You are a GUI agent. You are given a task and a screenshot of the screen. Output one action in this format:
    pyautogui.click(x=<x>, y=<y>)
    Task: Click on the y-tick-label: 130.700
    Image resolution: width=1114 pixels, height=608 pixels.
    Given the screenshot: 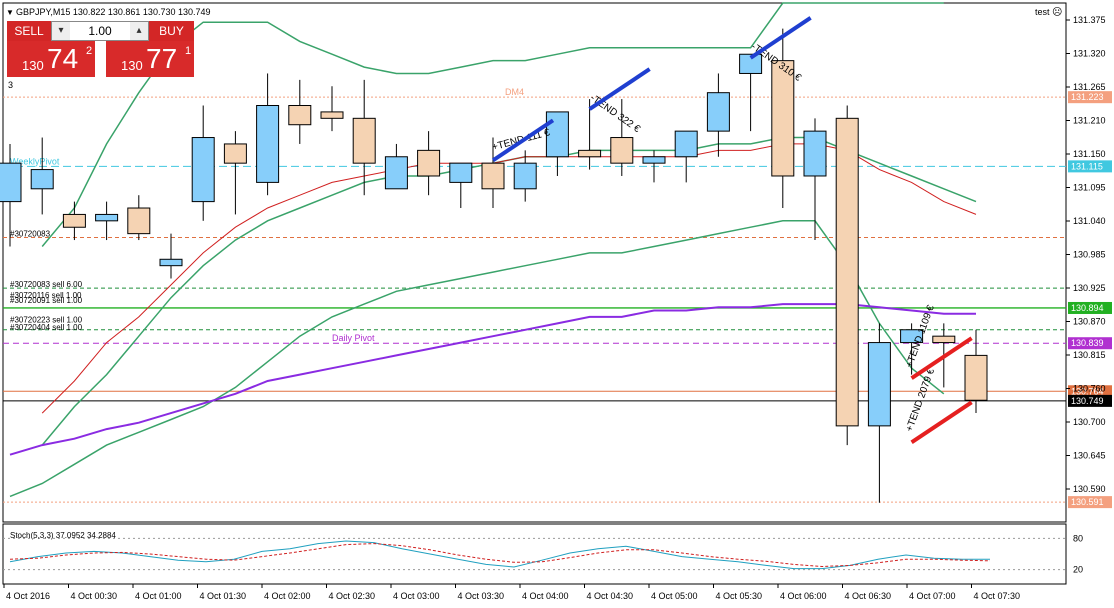 What is the action you would take?
    pyautogui.click(x=1089, y=422)
    